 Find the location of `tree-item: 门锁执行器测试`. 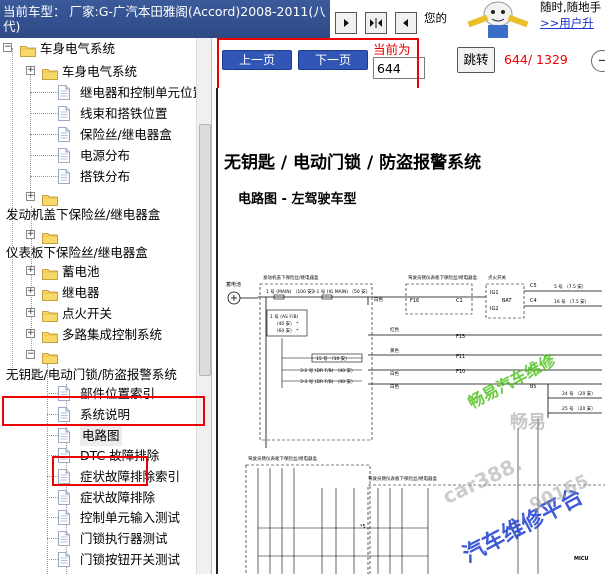

tree-item: 门锁执行器测试 is located at coordinates (100, 538).